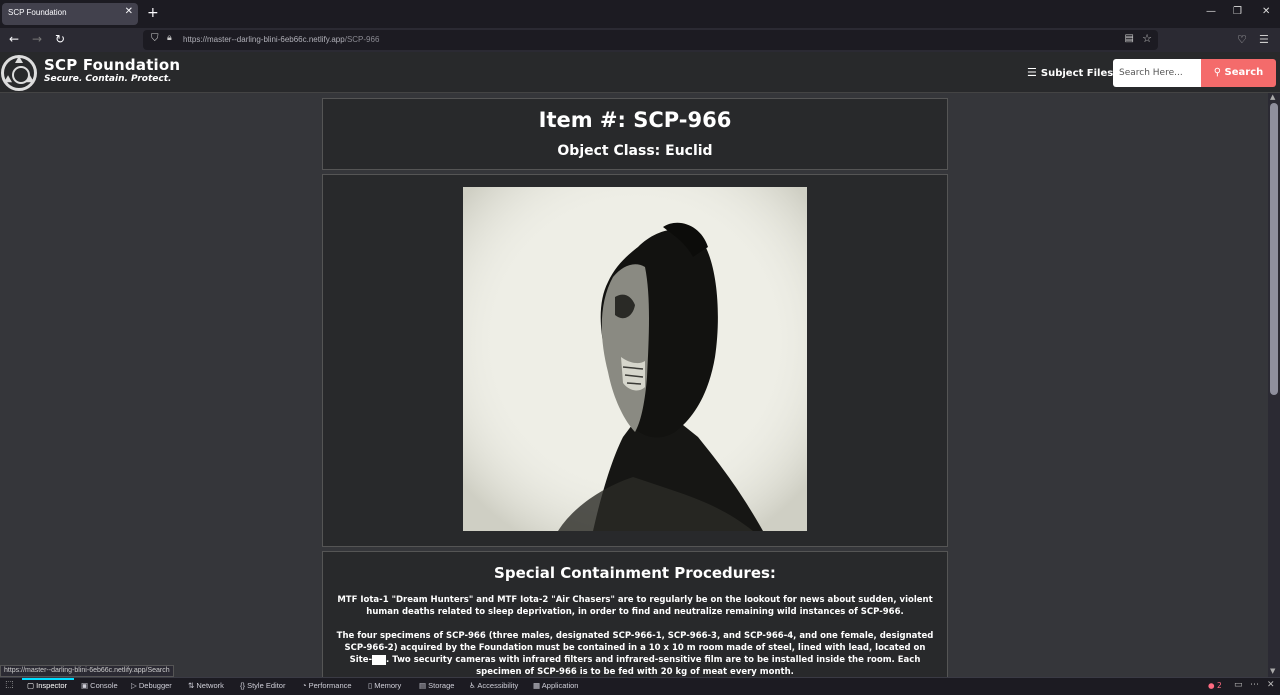  What do you see at coordinates (112, 65) in the screenshot?
I see `brand-title: SCP Foundation` at bounding box center [112, 65].